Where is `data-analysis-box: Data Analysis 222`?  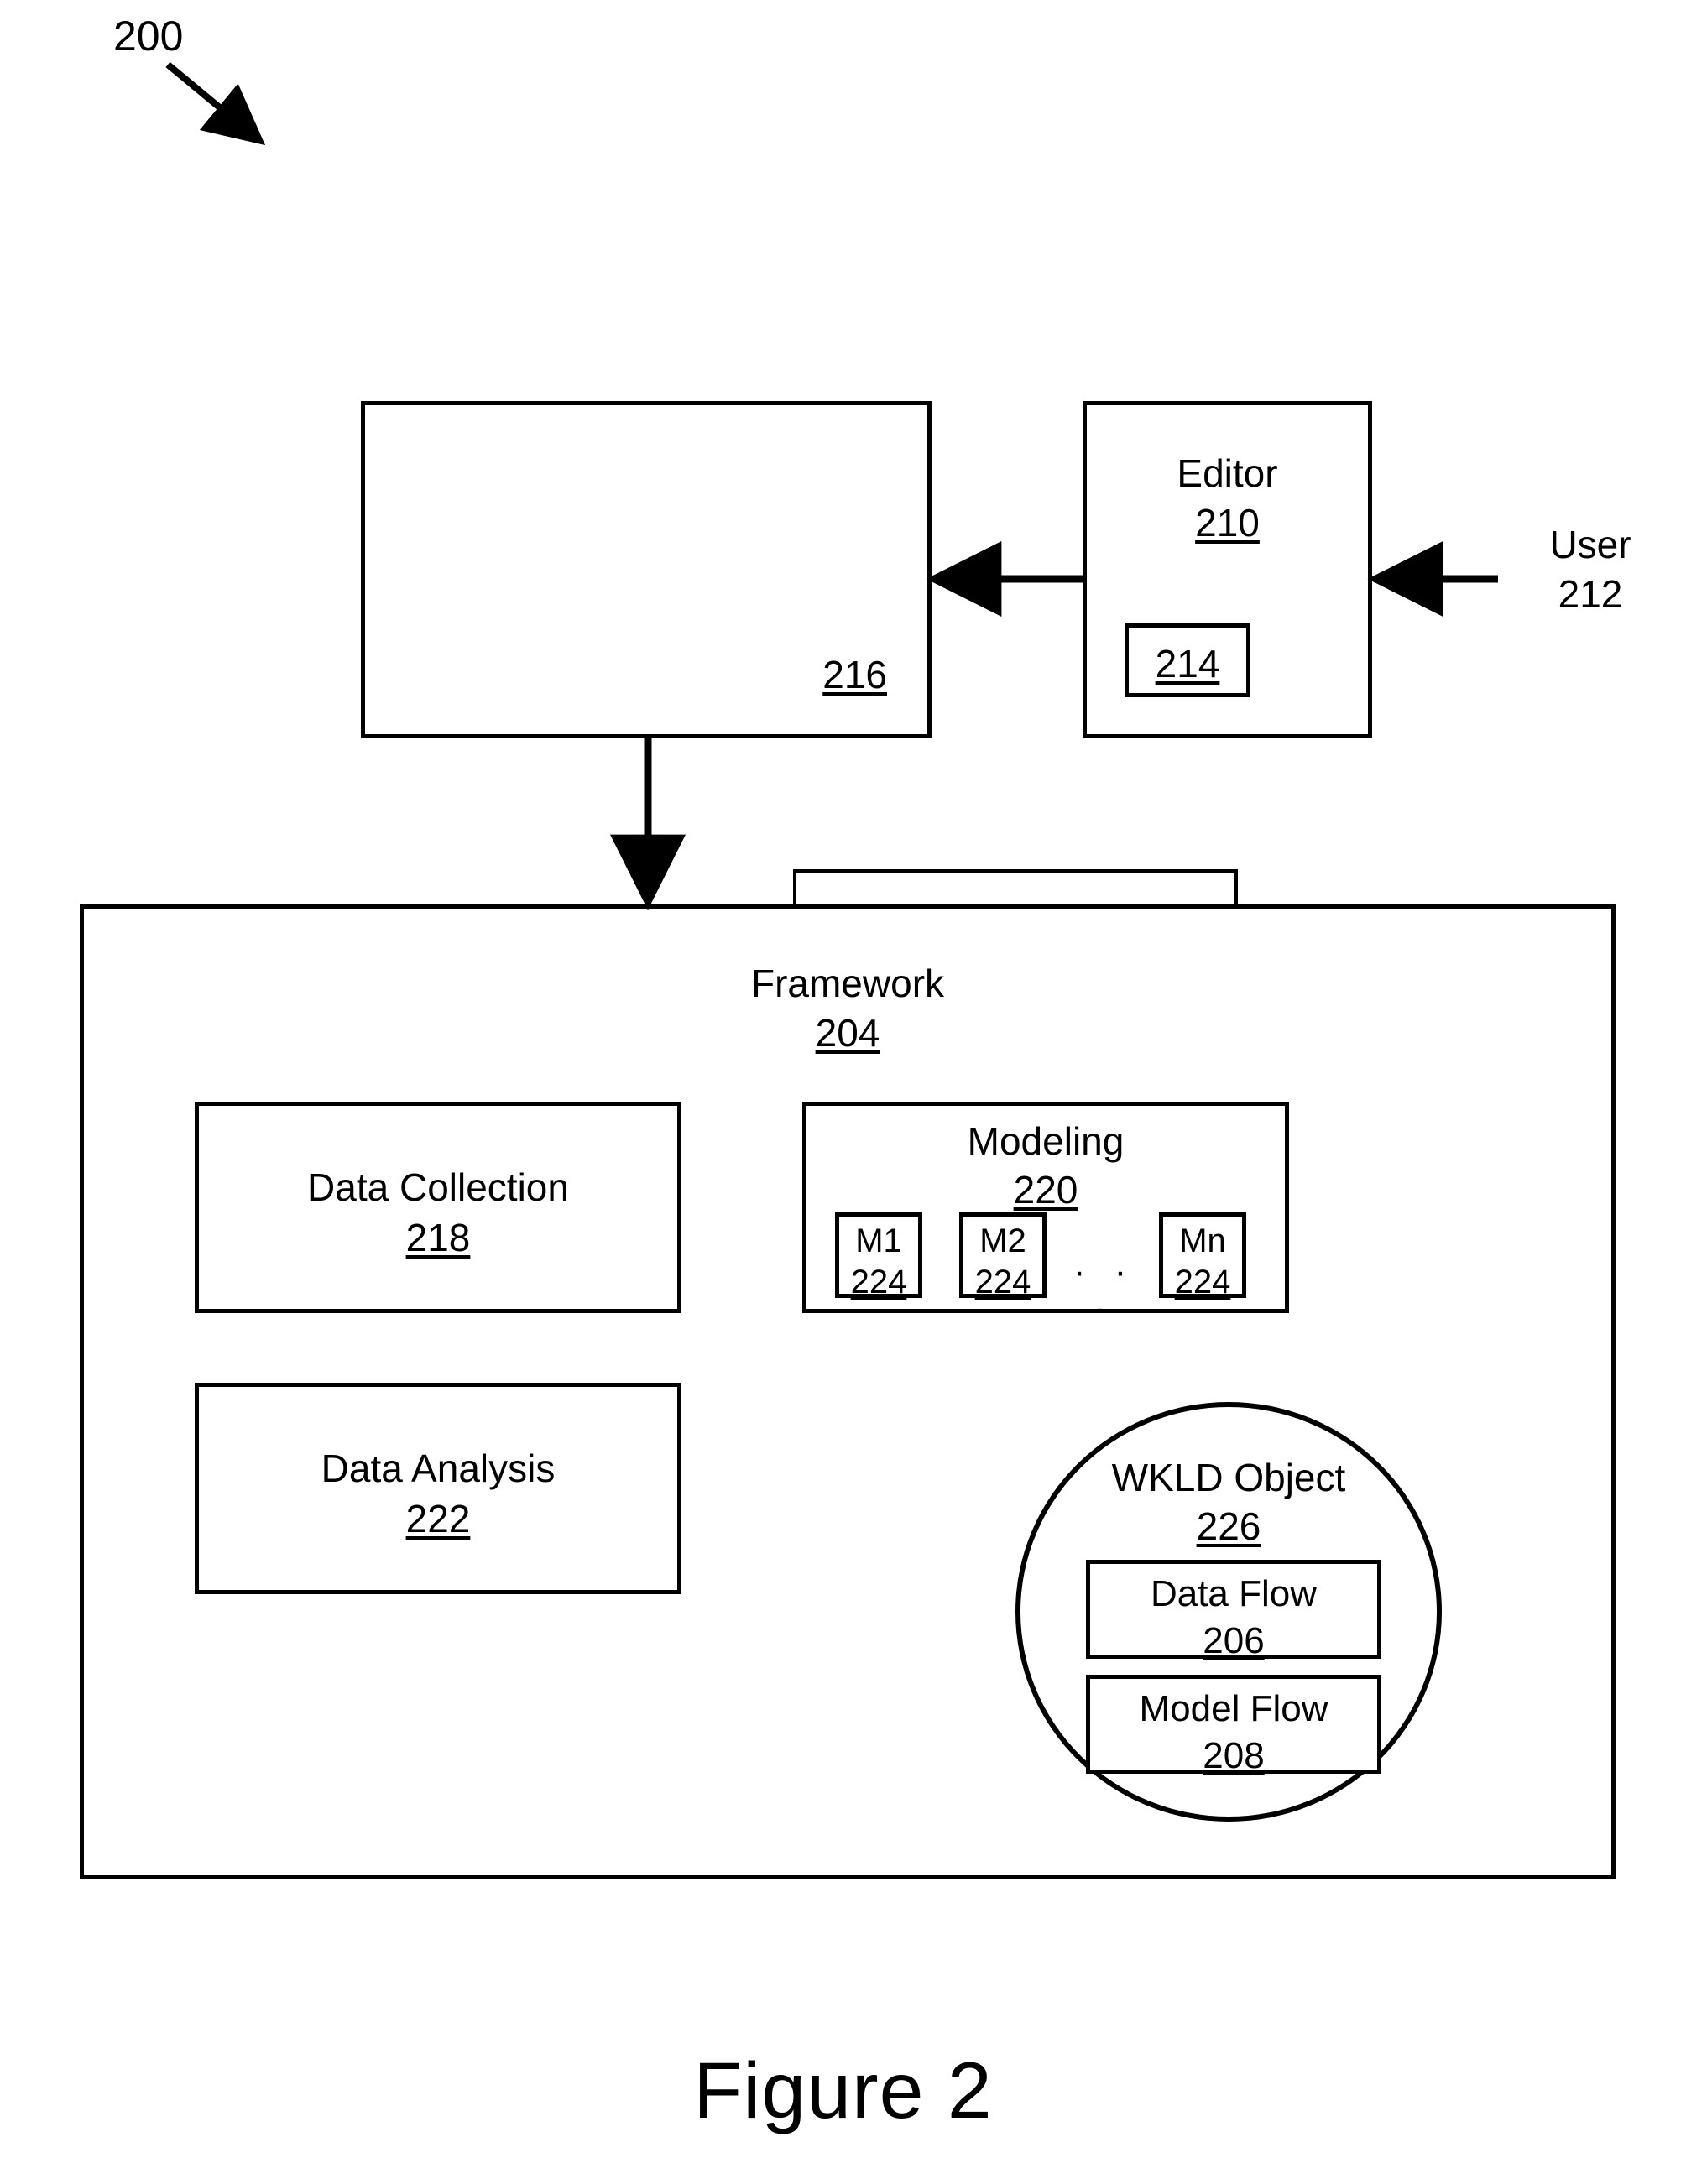 data-analysis-box: Data Analysis 222 is located at coordinates (438, 1488).